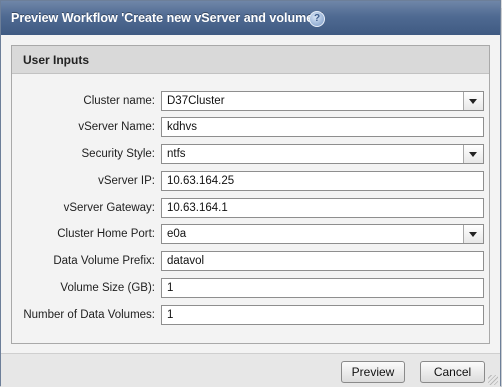 Image resolution: width=502 pixels, height=387 pixels. I want to click on data-volume-prefix-value: datavol, so click(186, 261).